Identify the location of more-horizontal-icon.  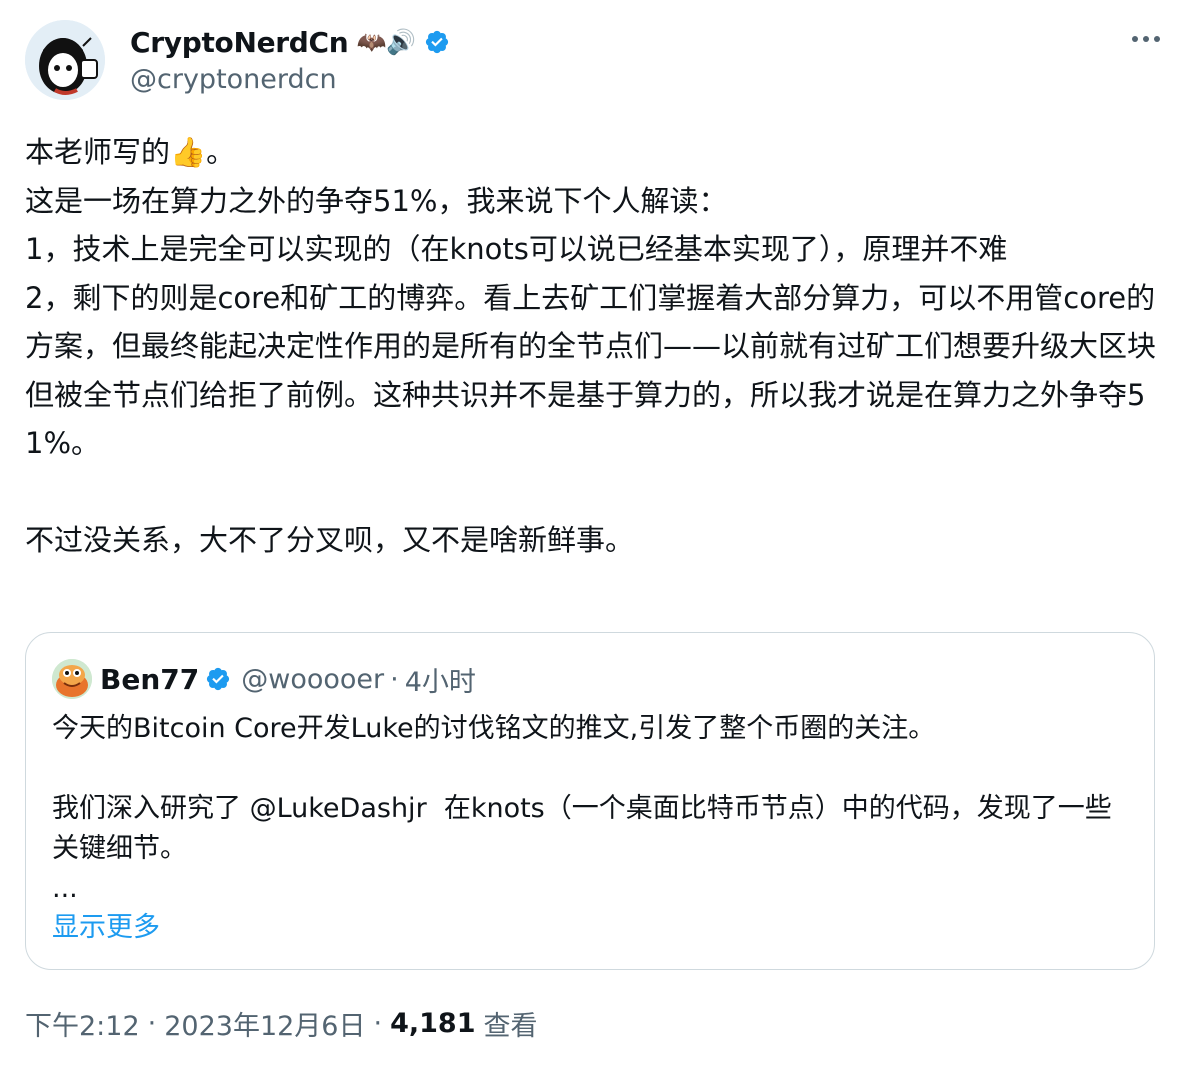
(1146, 39).